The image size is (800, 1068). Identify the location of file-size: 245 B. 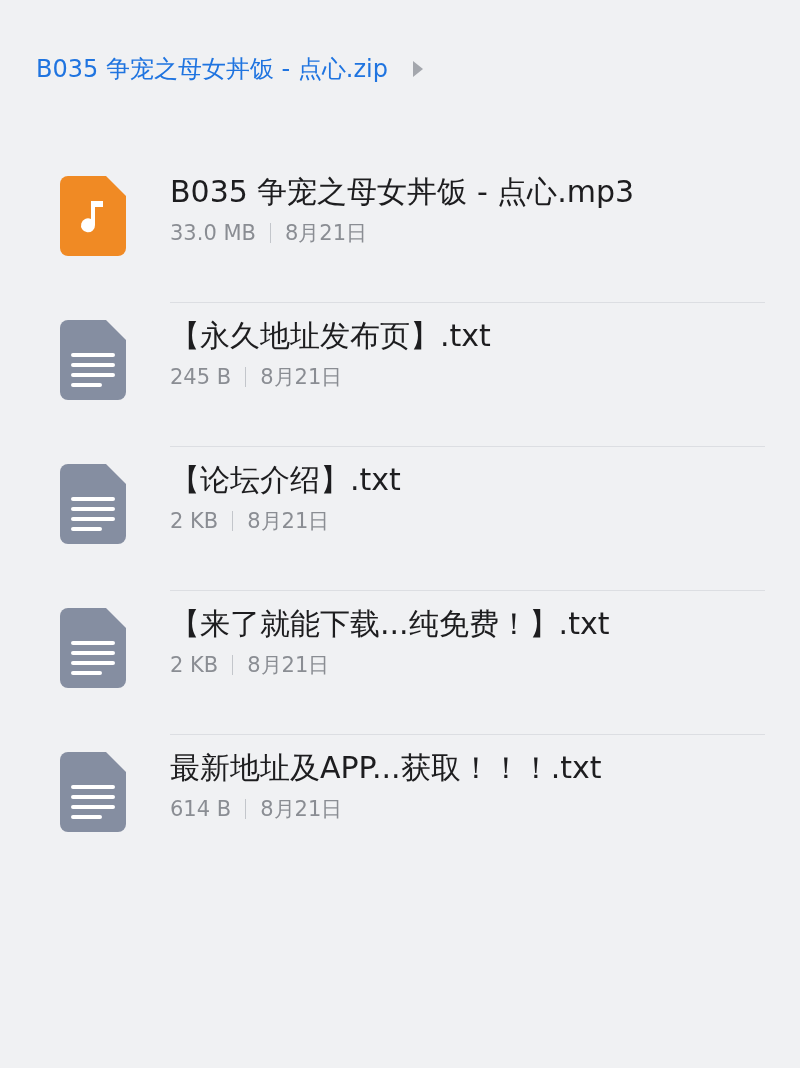
(201, 377).